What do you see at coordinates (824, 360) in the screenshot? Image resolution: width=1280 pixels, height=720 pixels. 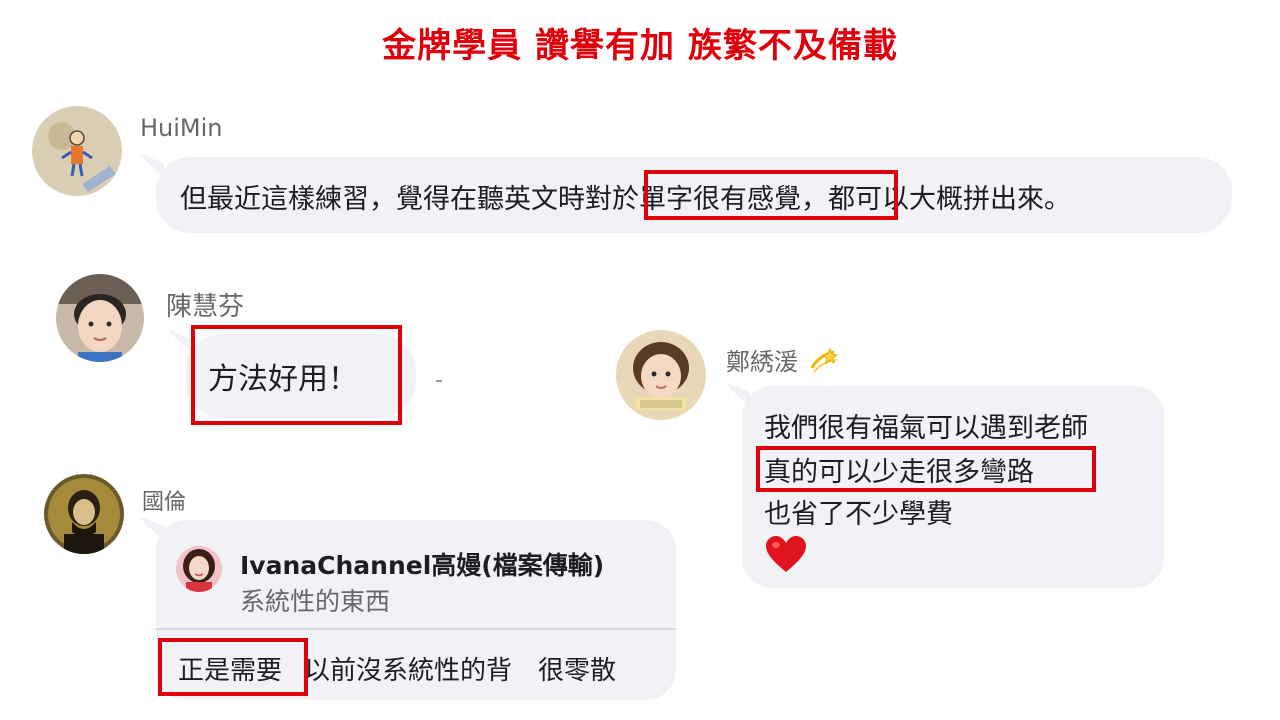 I see `dizzy-star-icon` at bounding box center [824, 360].